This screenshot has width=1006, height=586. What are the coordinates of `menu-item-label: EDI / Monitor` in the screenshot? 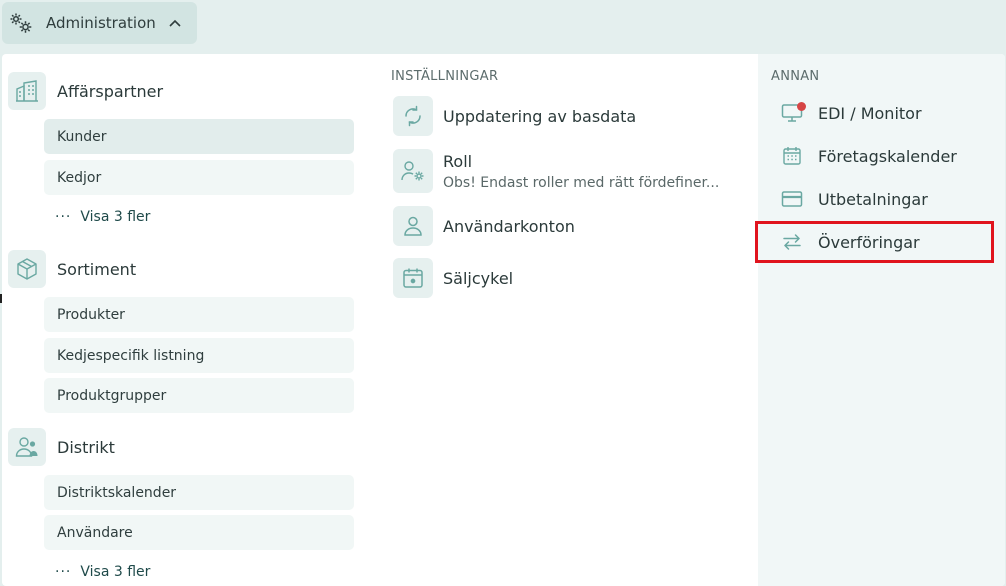 It's located at (870, 113).